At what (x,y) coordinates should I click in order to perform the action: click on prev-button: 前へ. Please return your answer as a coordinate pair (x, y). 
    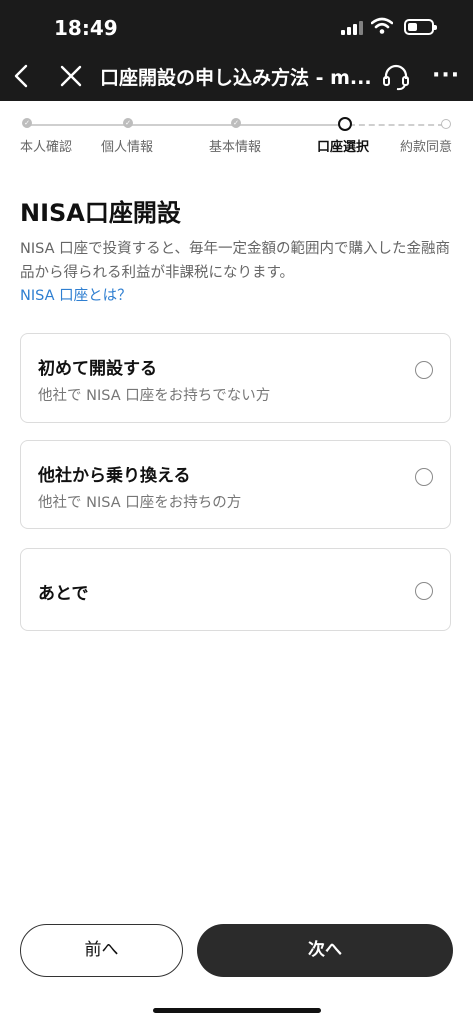
    Looking at the image, I should click on (101, 950).